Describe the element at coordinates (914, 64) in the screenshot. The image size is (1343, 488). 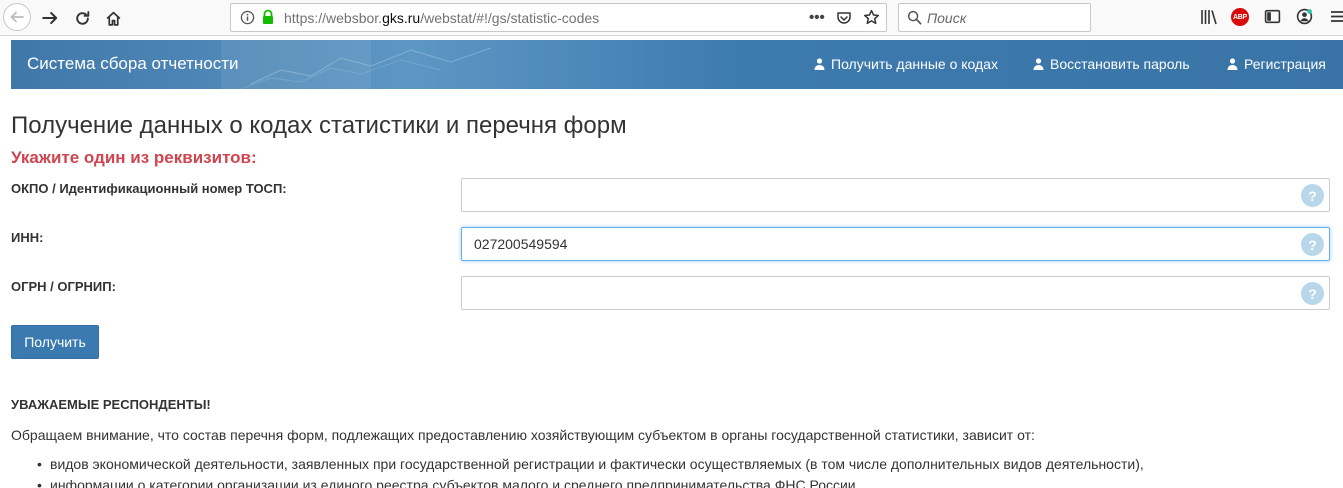
I see `get-codes-link-label: Получить данные о кодах` at that location.